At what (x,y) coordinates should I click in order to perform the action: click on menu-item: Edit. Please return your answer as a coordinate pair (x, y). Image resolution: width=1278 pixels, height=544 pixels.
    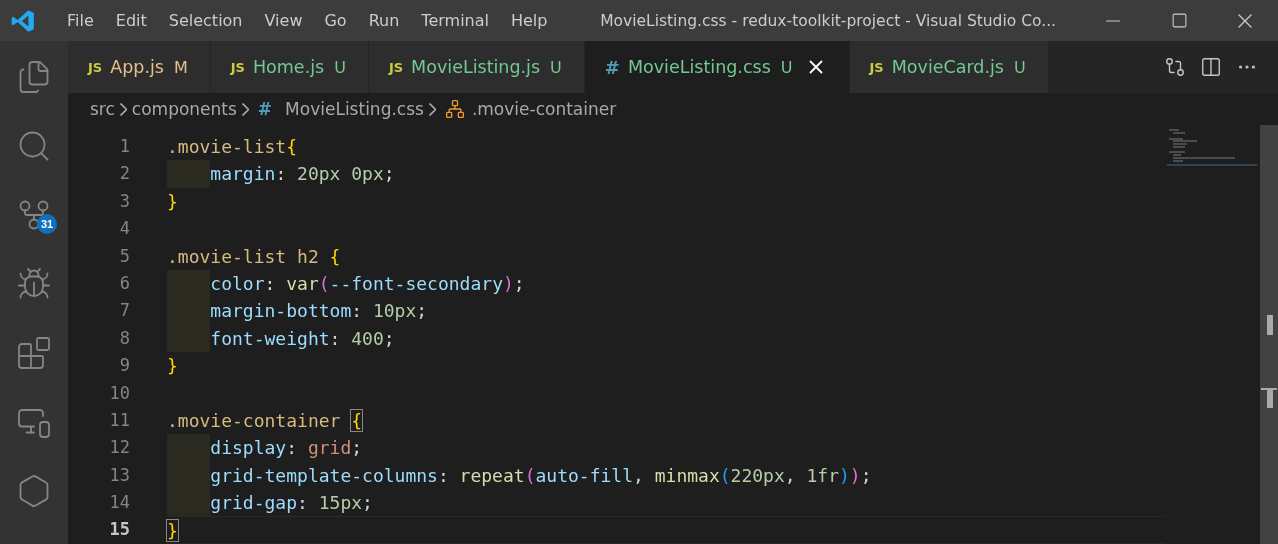
    Looking at the image, I should click on (131, 20).